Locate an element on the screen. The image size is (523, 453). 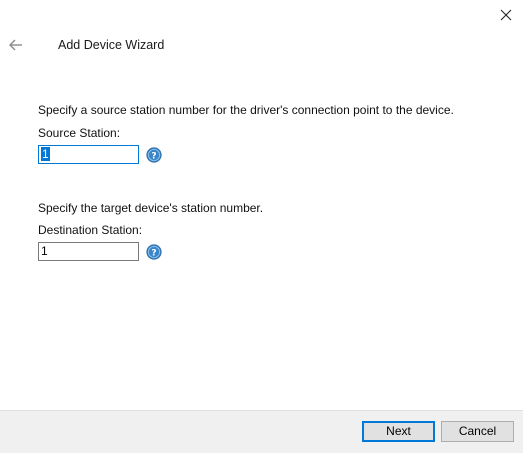
source-station-label: Source Station: is located at coordinates (79, 133).